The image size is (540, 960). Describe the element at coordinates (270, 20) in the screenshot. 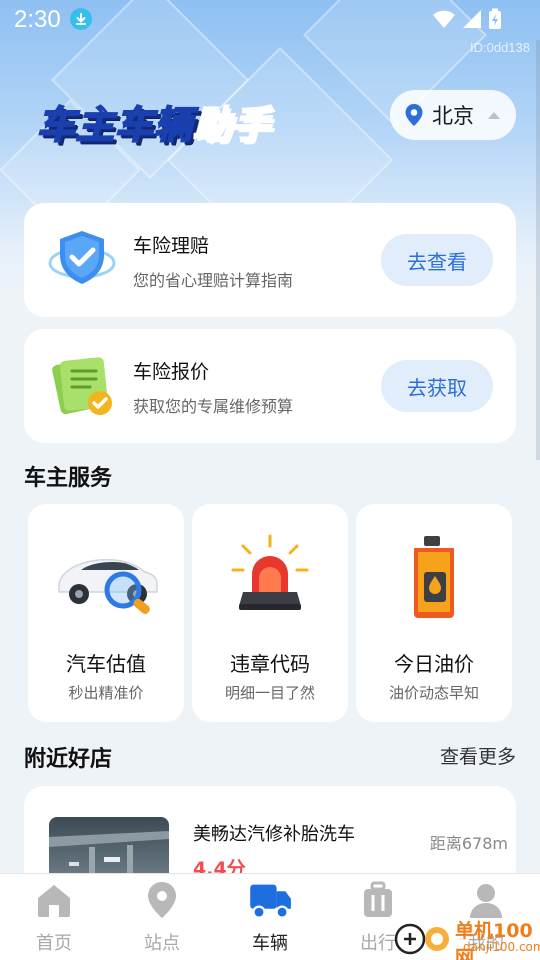

I see `status-bar: 2:30` at that location.